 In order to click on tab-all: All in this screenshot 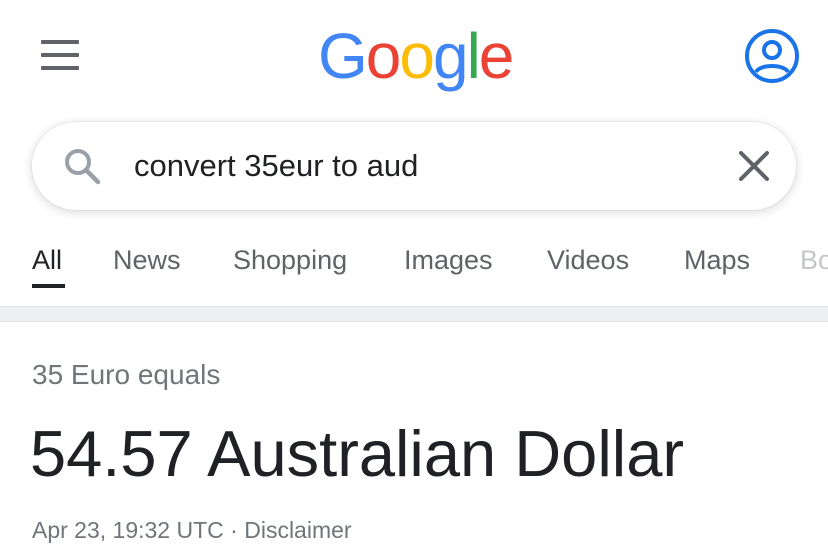, I will do `click(47, 260)`.